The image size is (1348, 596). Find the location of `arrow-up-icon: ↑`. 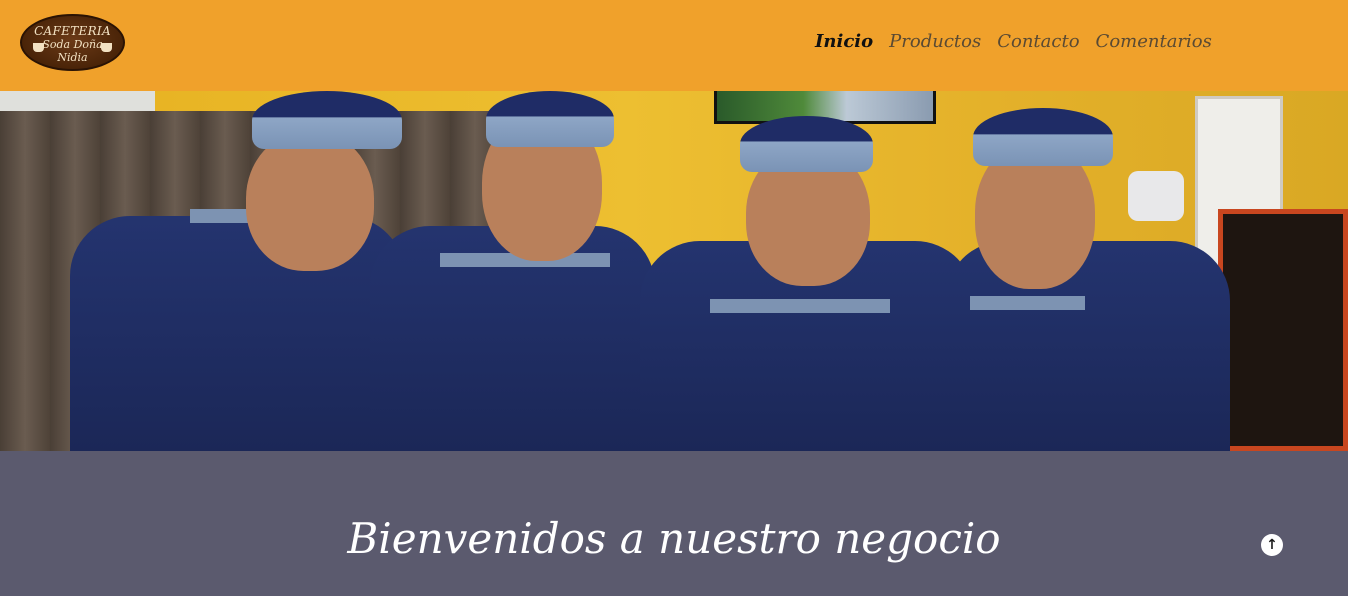

arrow-up-icon: ↑ is located at coordinates (1272, 545).